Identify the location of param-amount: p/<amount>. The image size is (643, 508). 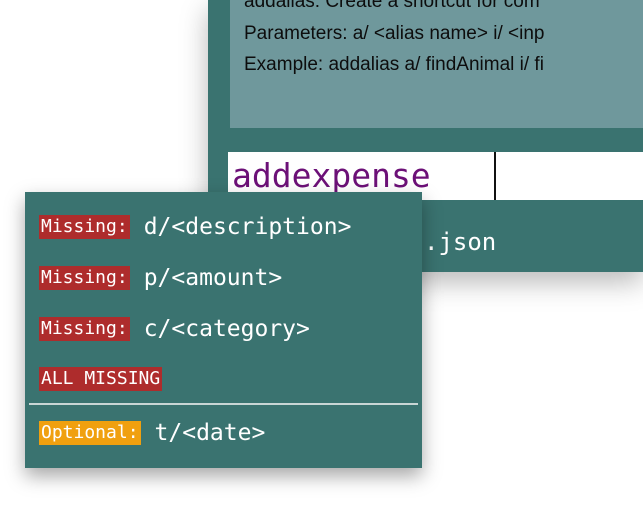
(213, 278).